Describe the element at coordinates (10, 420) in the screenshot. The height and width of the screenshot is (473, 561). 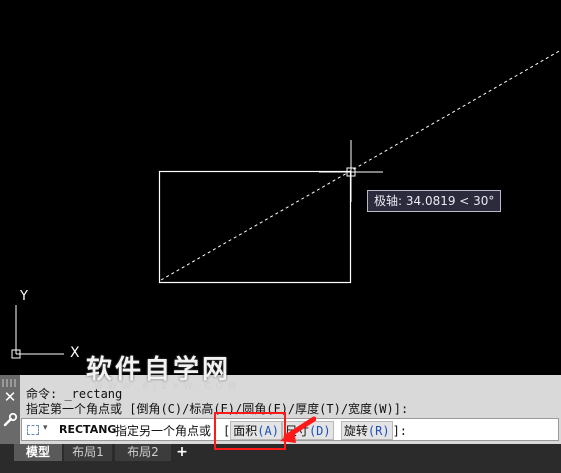
I see `wrench-icon` at that location.